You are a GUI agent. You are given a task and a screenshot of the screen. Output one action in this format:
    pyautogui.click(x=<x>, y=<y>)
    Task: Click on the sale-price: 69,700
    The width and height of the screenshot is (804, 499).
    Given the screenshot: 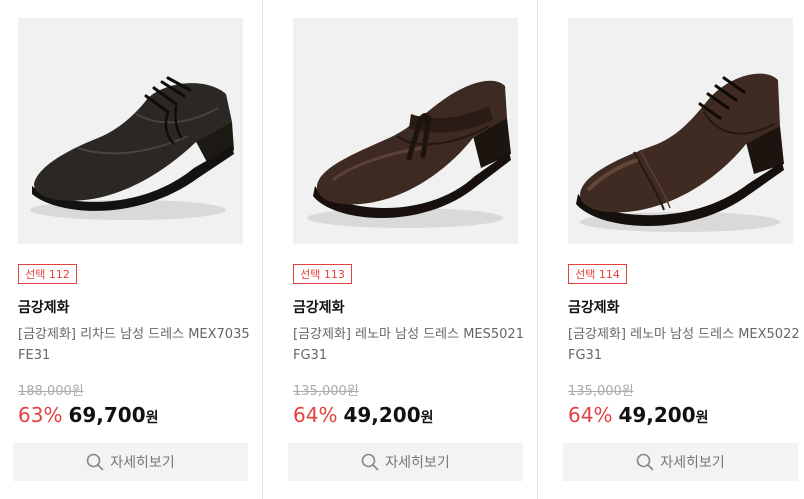 What is the action you would take?
    pyautogui.click(x=107, y=415)
    